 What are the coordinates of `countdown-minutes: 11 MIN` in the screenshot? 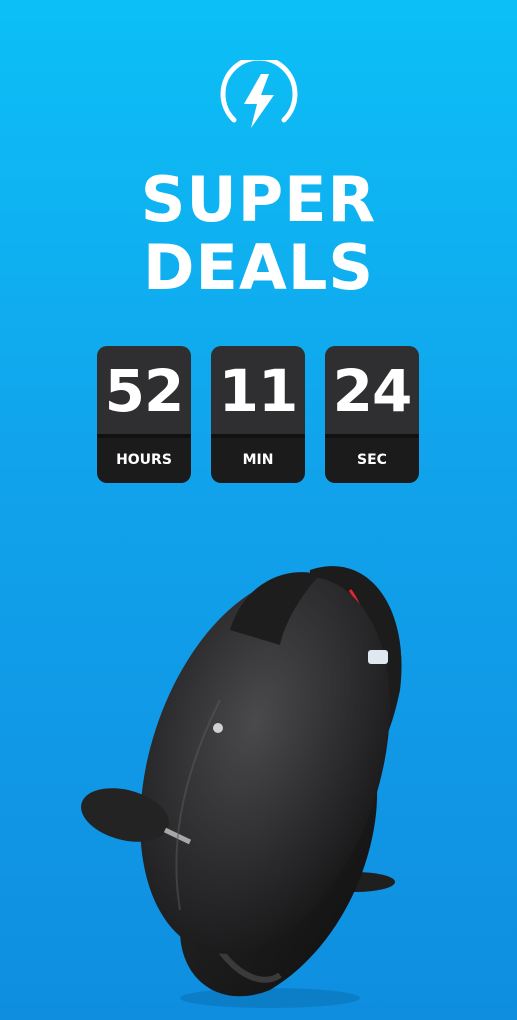 It's located at (258, 414).